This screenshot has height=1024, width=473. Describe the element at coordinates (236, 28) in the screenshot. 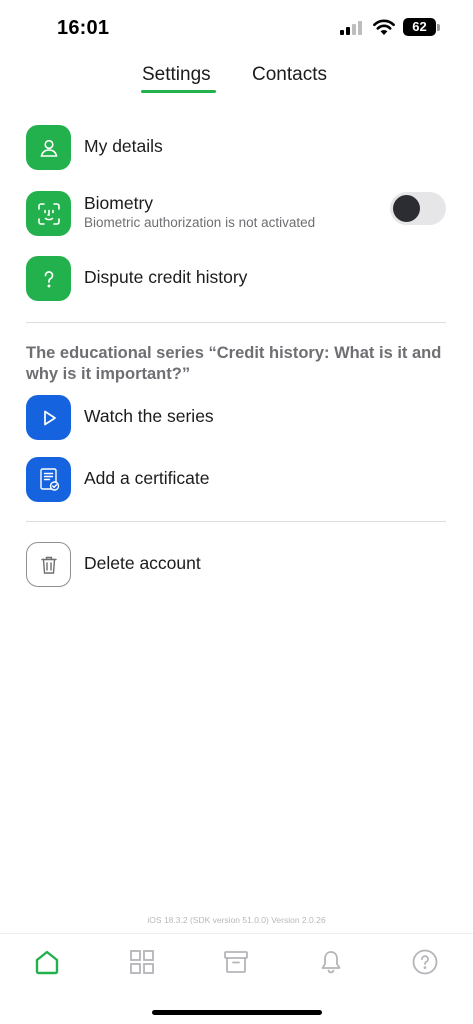

I see `status-bar: 16:01 62` at that location.